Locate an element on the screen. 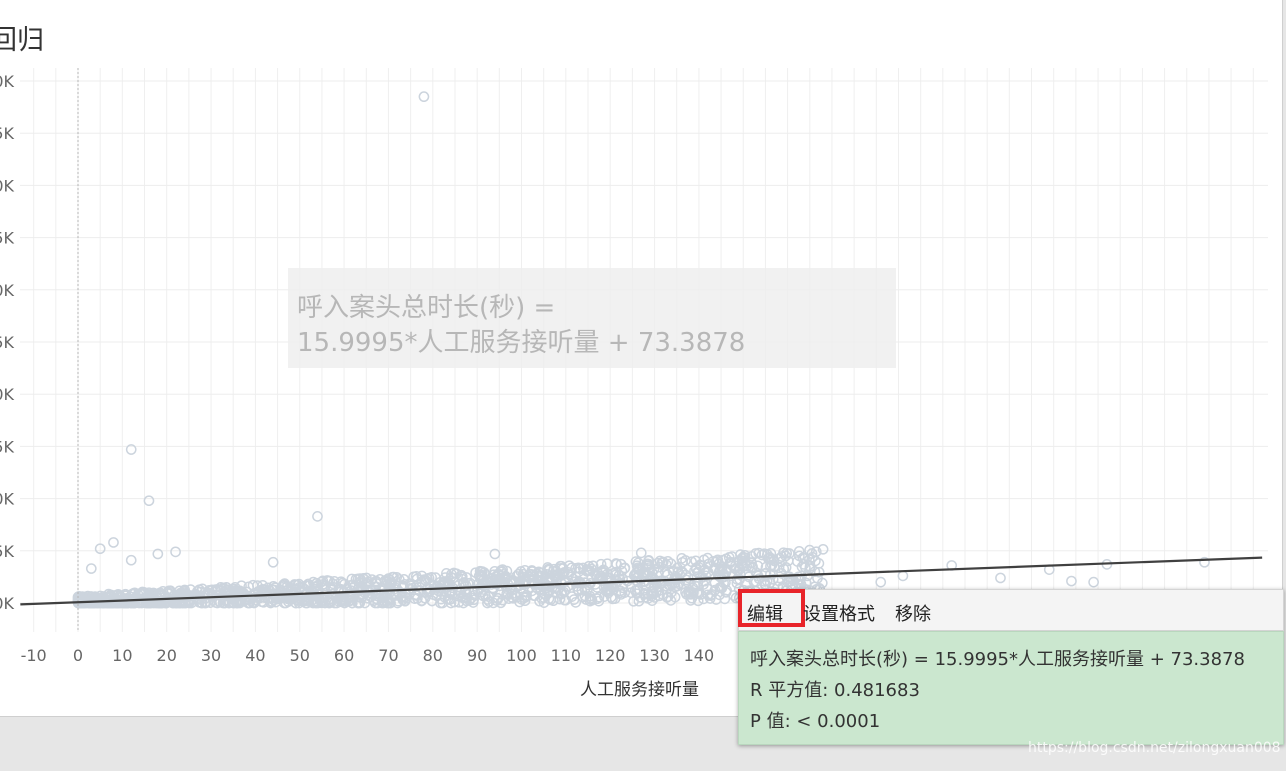  x-tick-label: 10 is located at coordinates (122, 655).